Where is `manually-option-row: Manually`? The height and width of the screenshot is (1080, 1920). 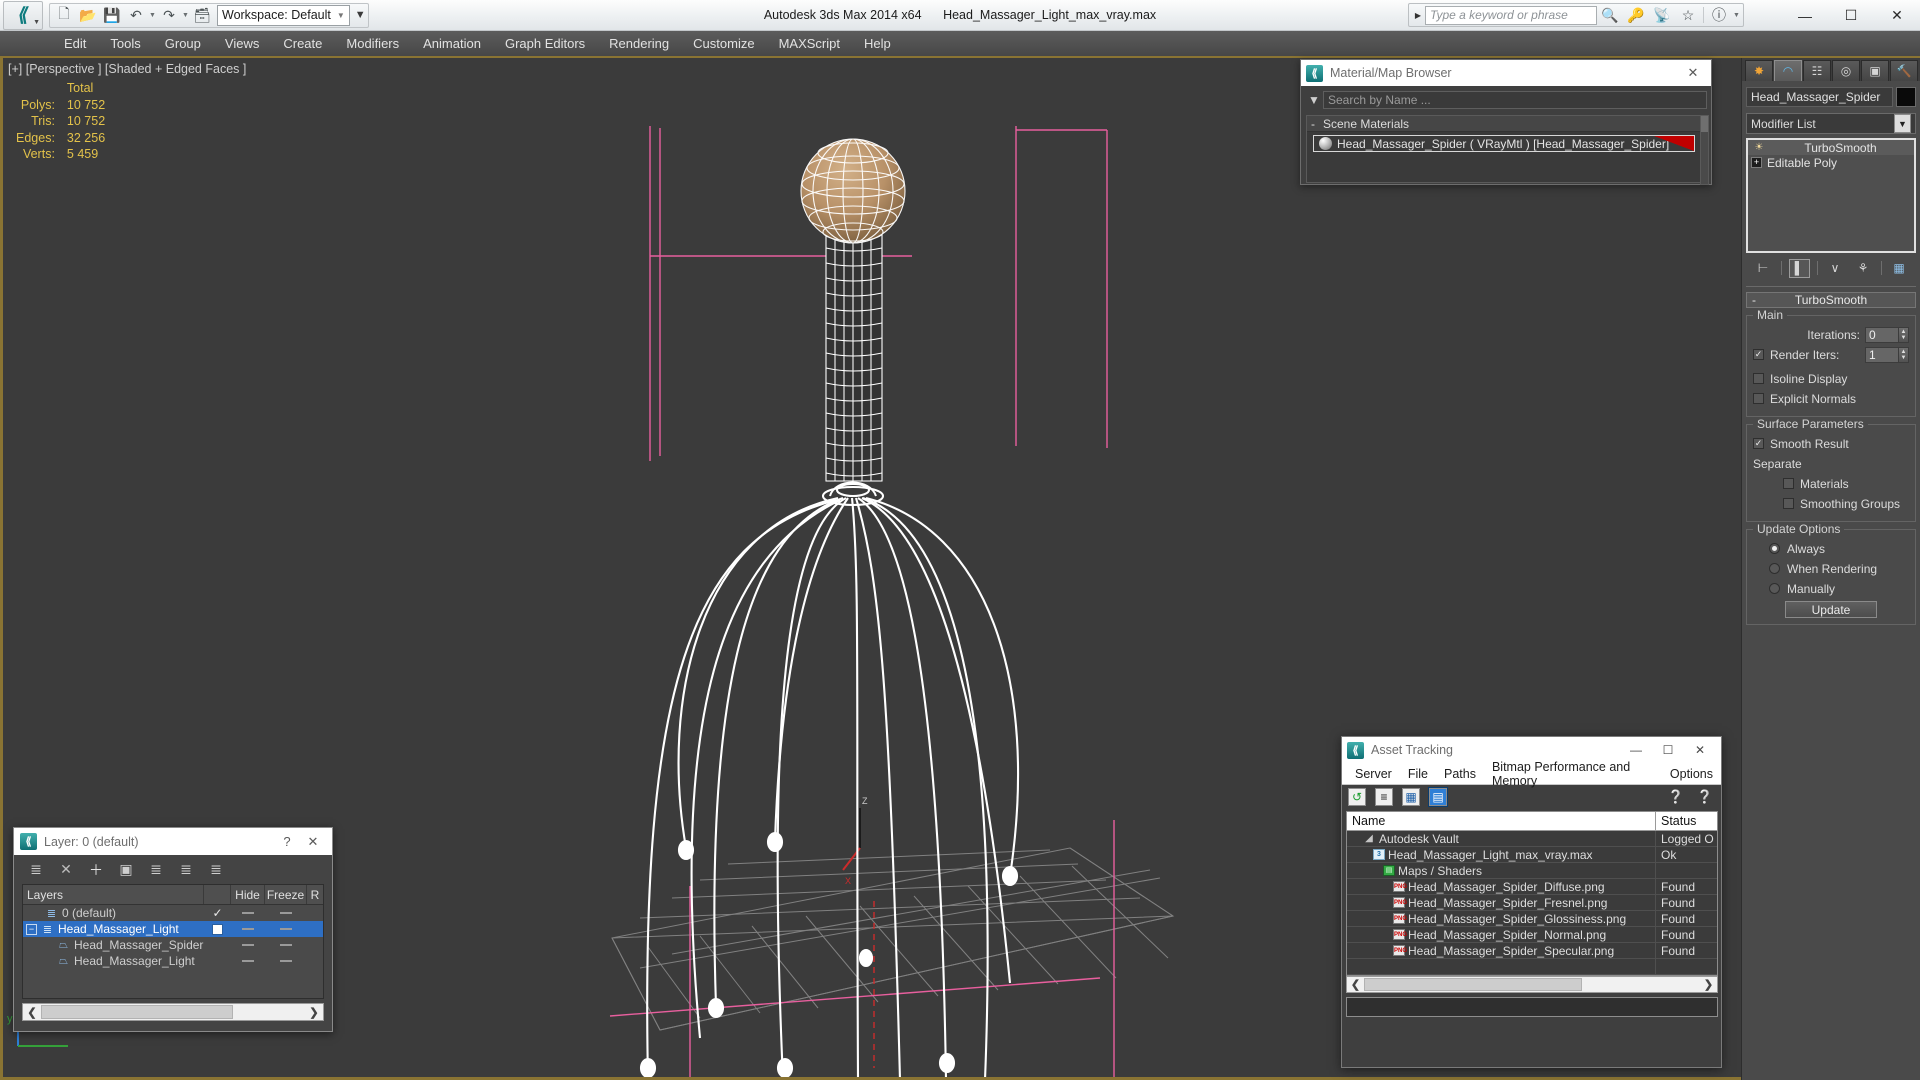
manually-option-row: Manually is located at coordinates (1831, 588).